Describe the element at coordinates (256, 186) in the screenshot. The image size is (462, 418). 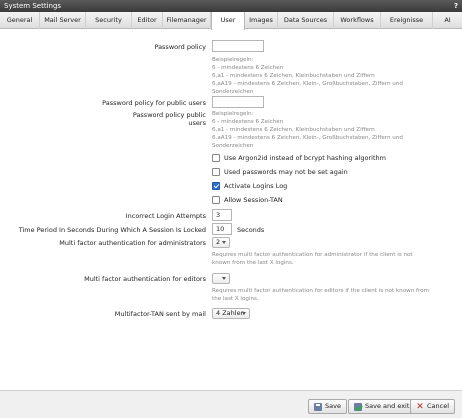
I see `logins-log-label: Activate Logins Log` at that location.